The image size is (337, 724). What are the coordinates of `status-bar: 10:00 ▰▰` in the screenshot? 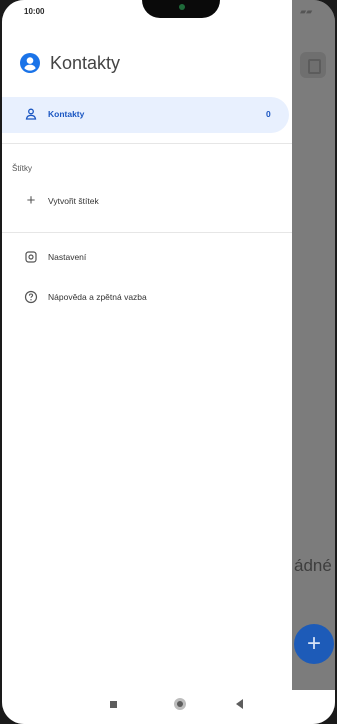 It's located at (168, 12).